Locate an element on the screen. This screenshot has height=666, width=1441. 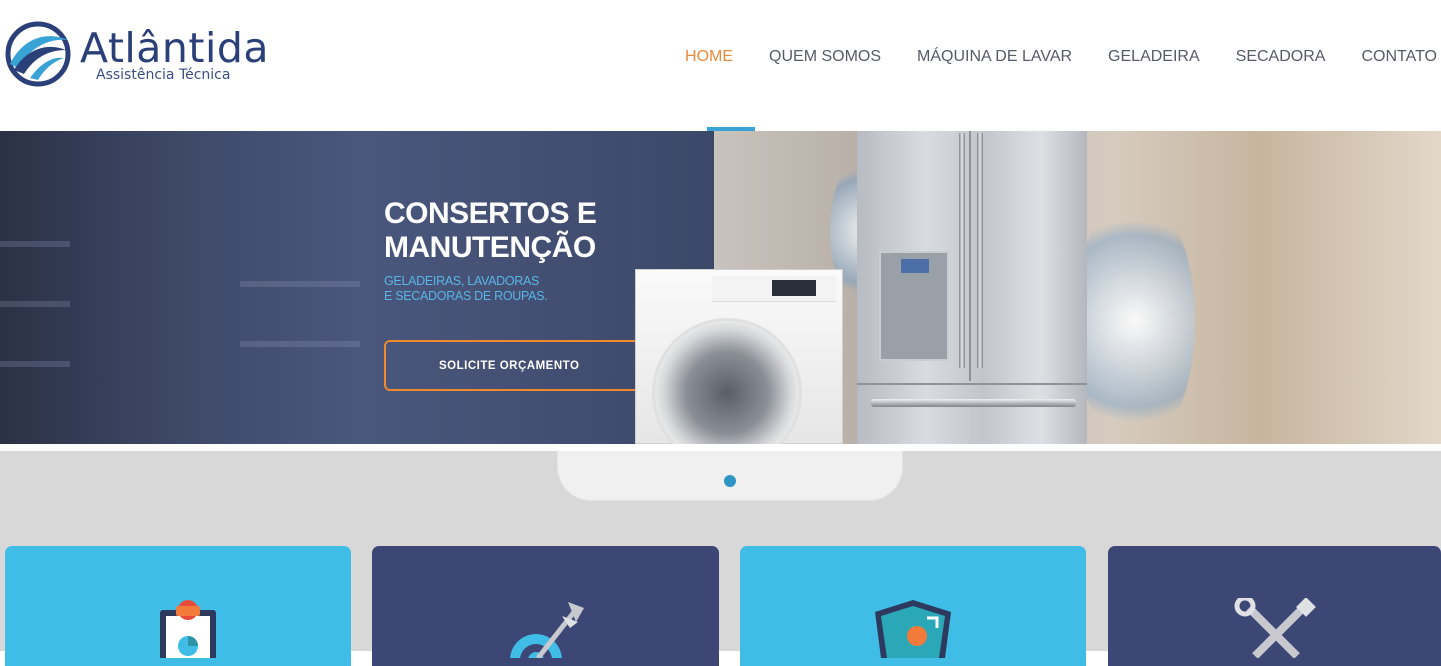
washing-machine-image is located at coordinates (739, 356).